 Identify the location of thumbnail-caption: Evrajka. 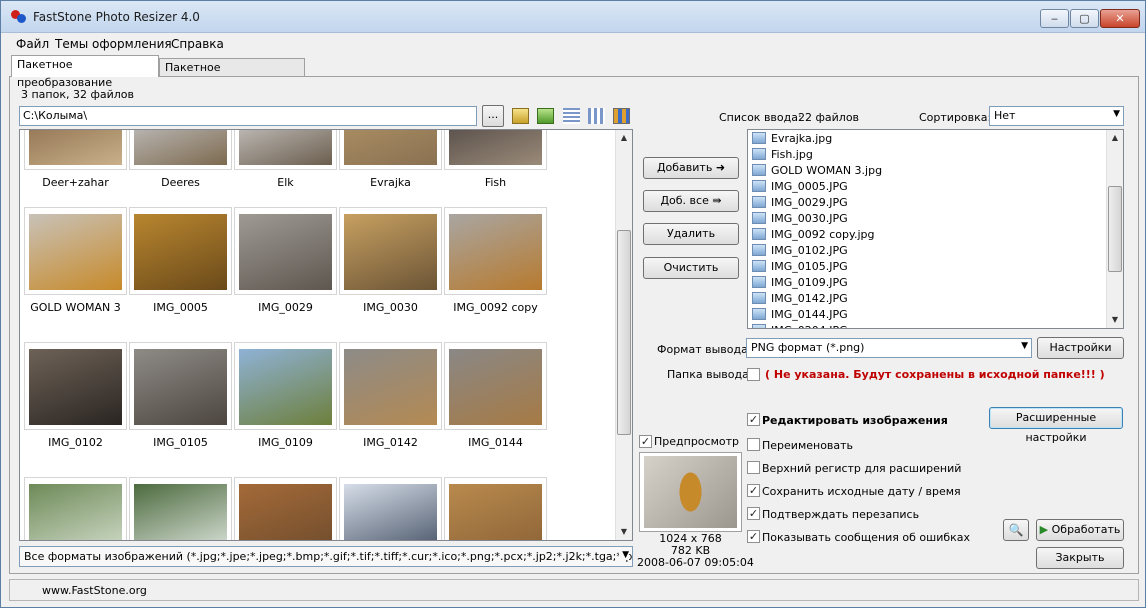
(390, 182).